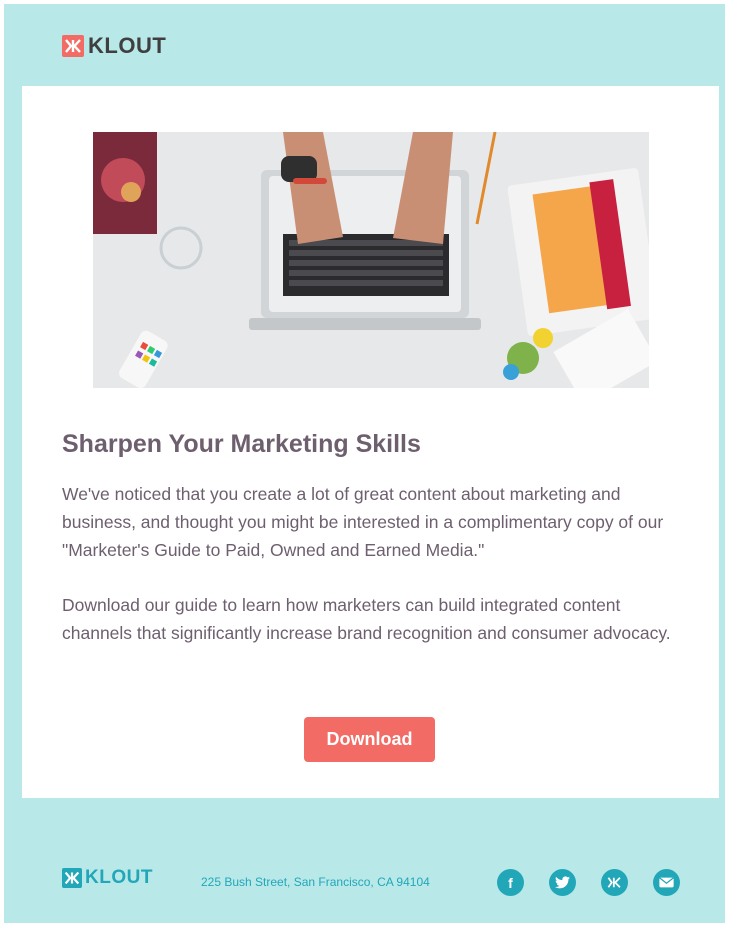  I want to click on footer-brand-name: KLOUT, so click(119, 877).